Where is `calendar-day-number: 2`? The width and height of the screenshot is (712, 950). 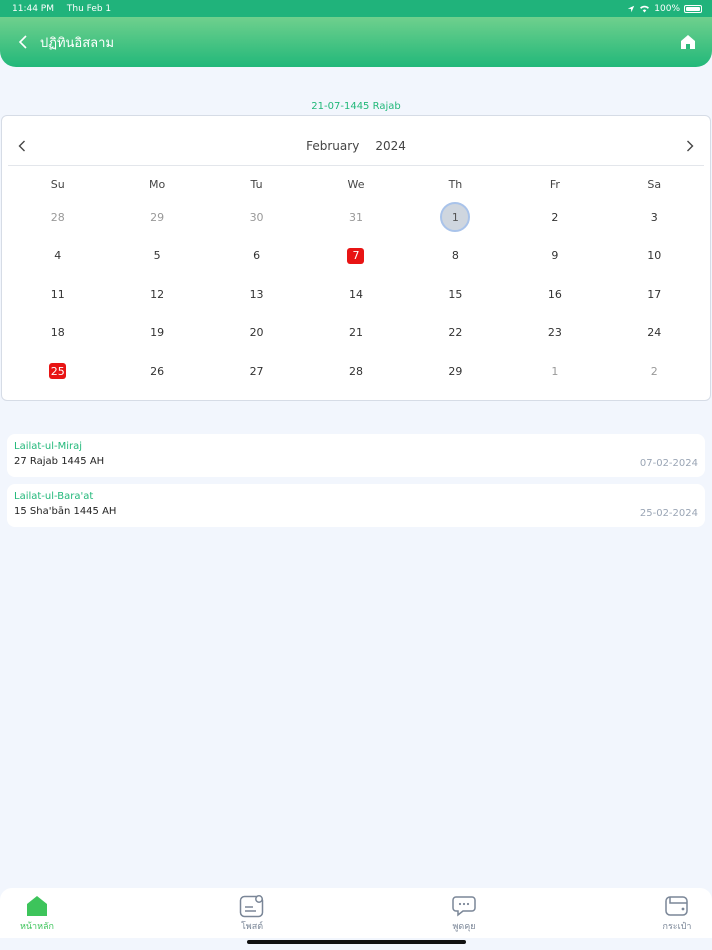 calendar-day-number: 2 is located at coordinates (654, 371).